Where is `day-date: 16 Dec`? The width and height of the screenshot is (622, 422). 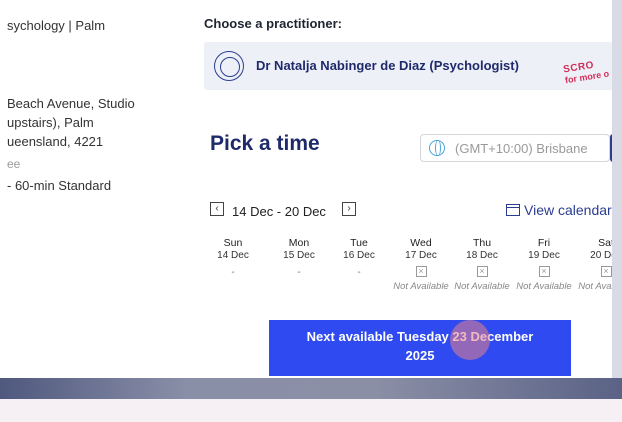 day-date: 16 Dec is located at coordinates (359, 255).